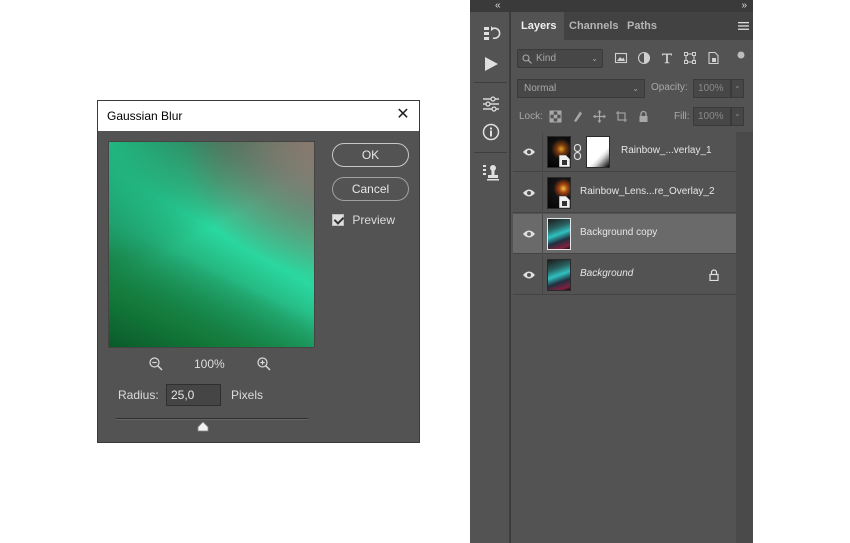  I want to click on layer-row: Background, so click(624, 275).